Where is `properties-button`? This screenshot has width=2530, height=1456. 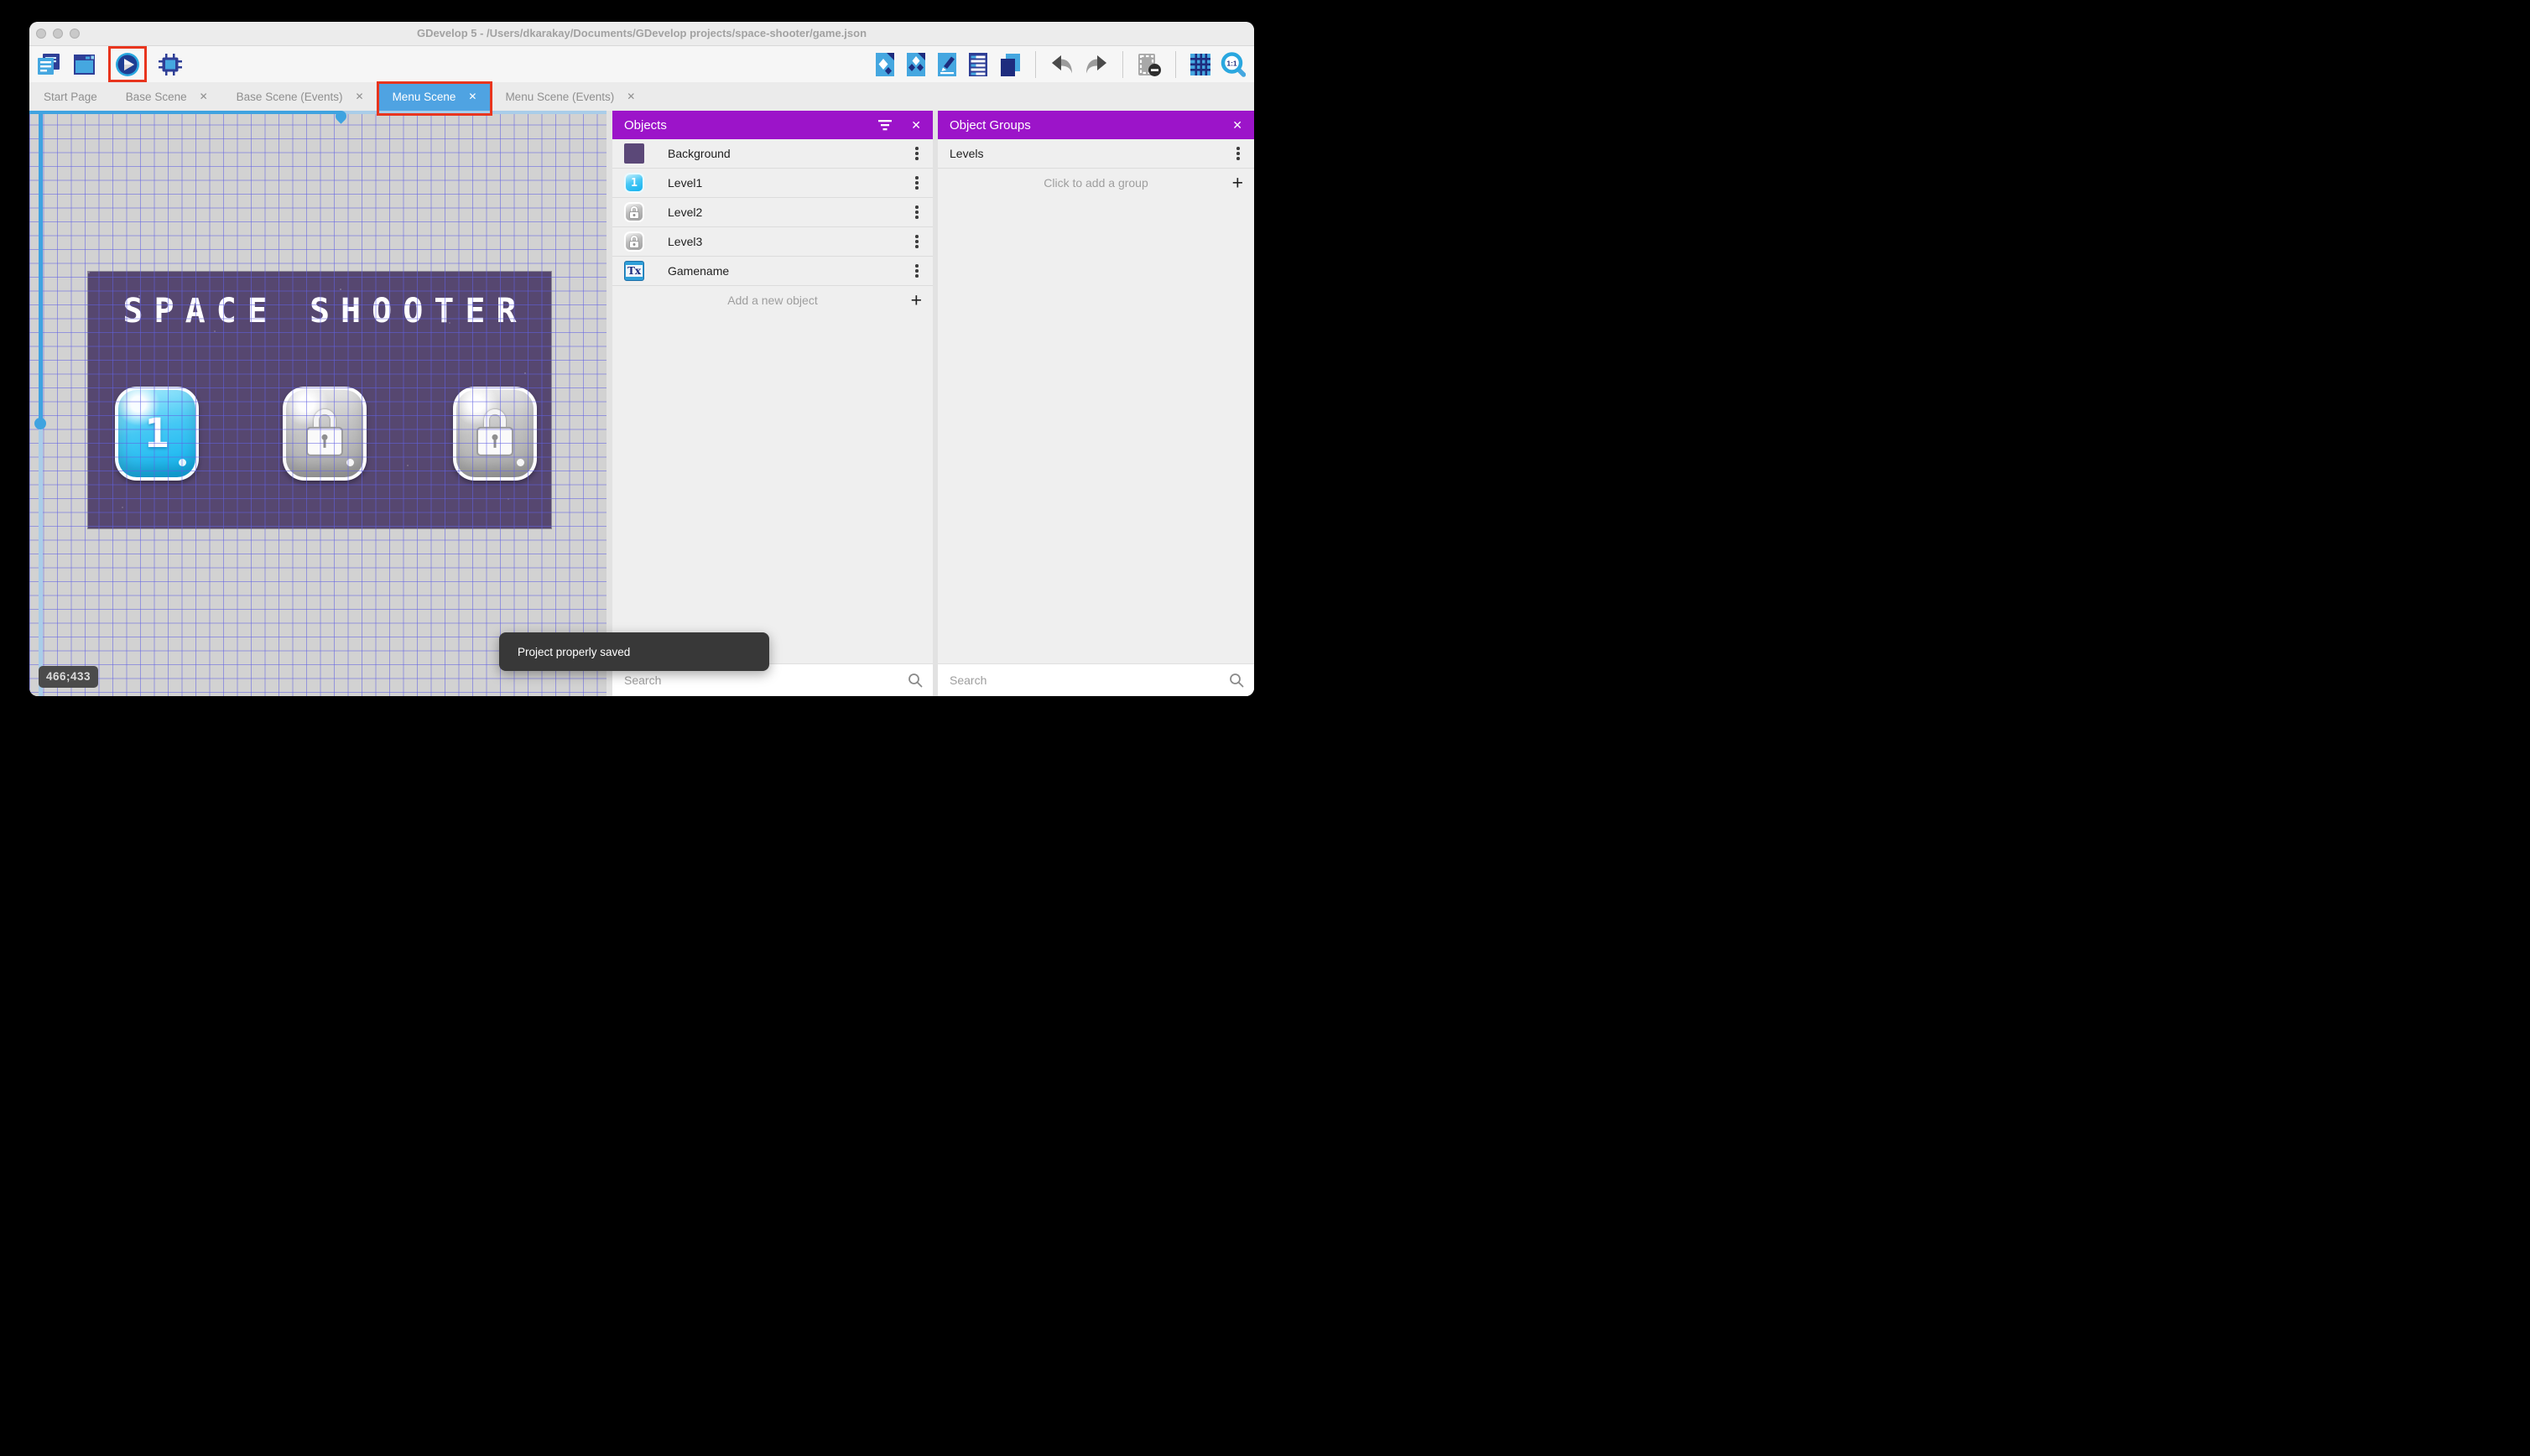
properties-button is located at coordinates (947, 64).